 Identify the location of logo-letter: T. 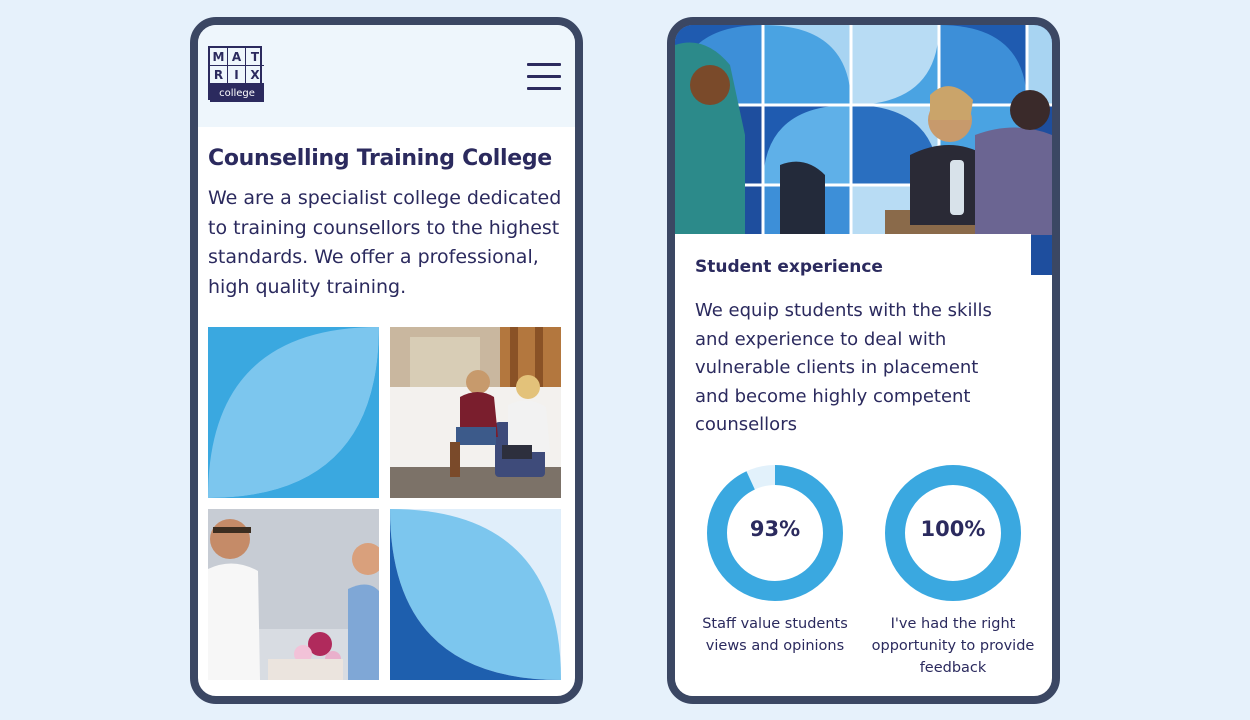
(255, 57).